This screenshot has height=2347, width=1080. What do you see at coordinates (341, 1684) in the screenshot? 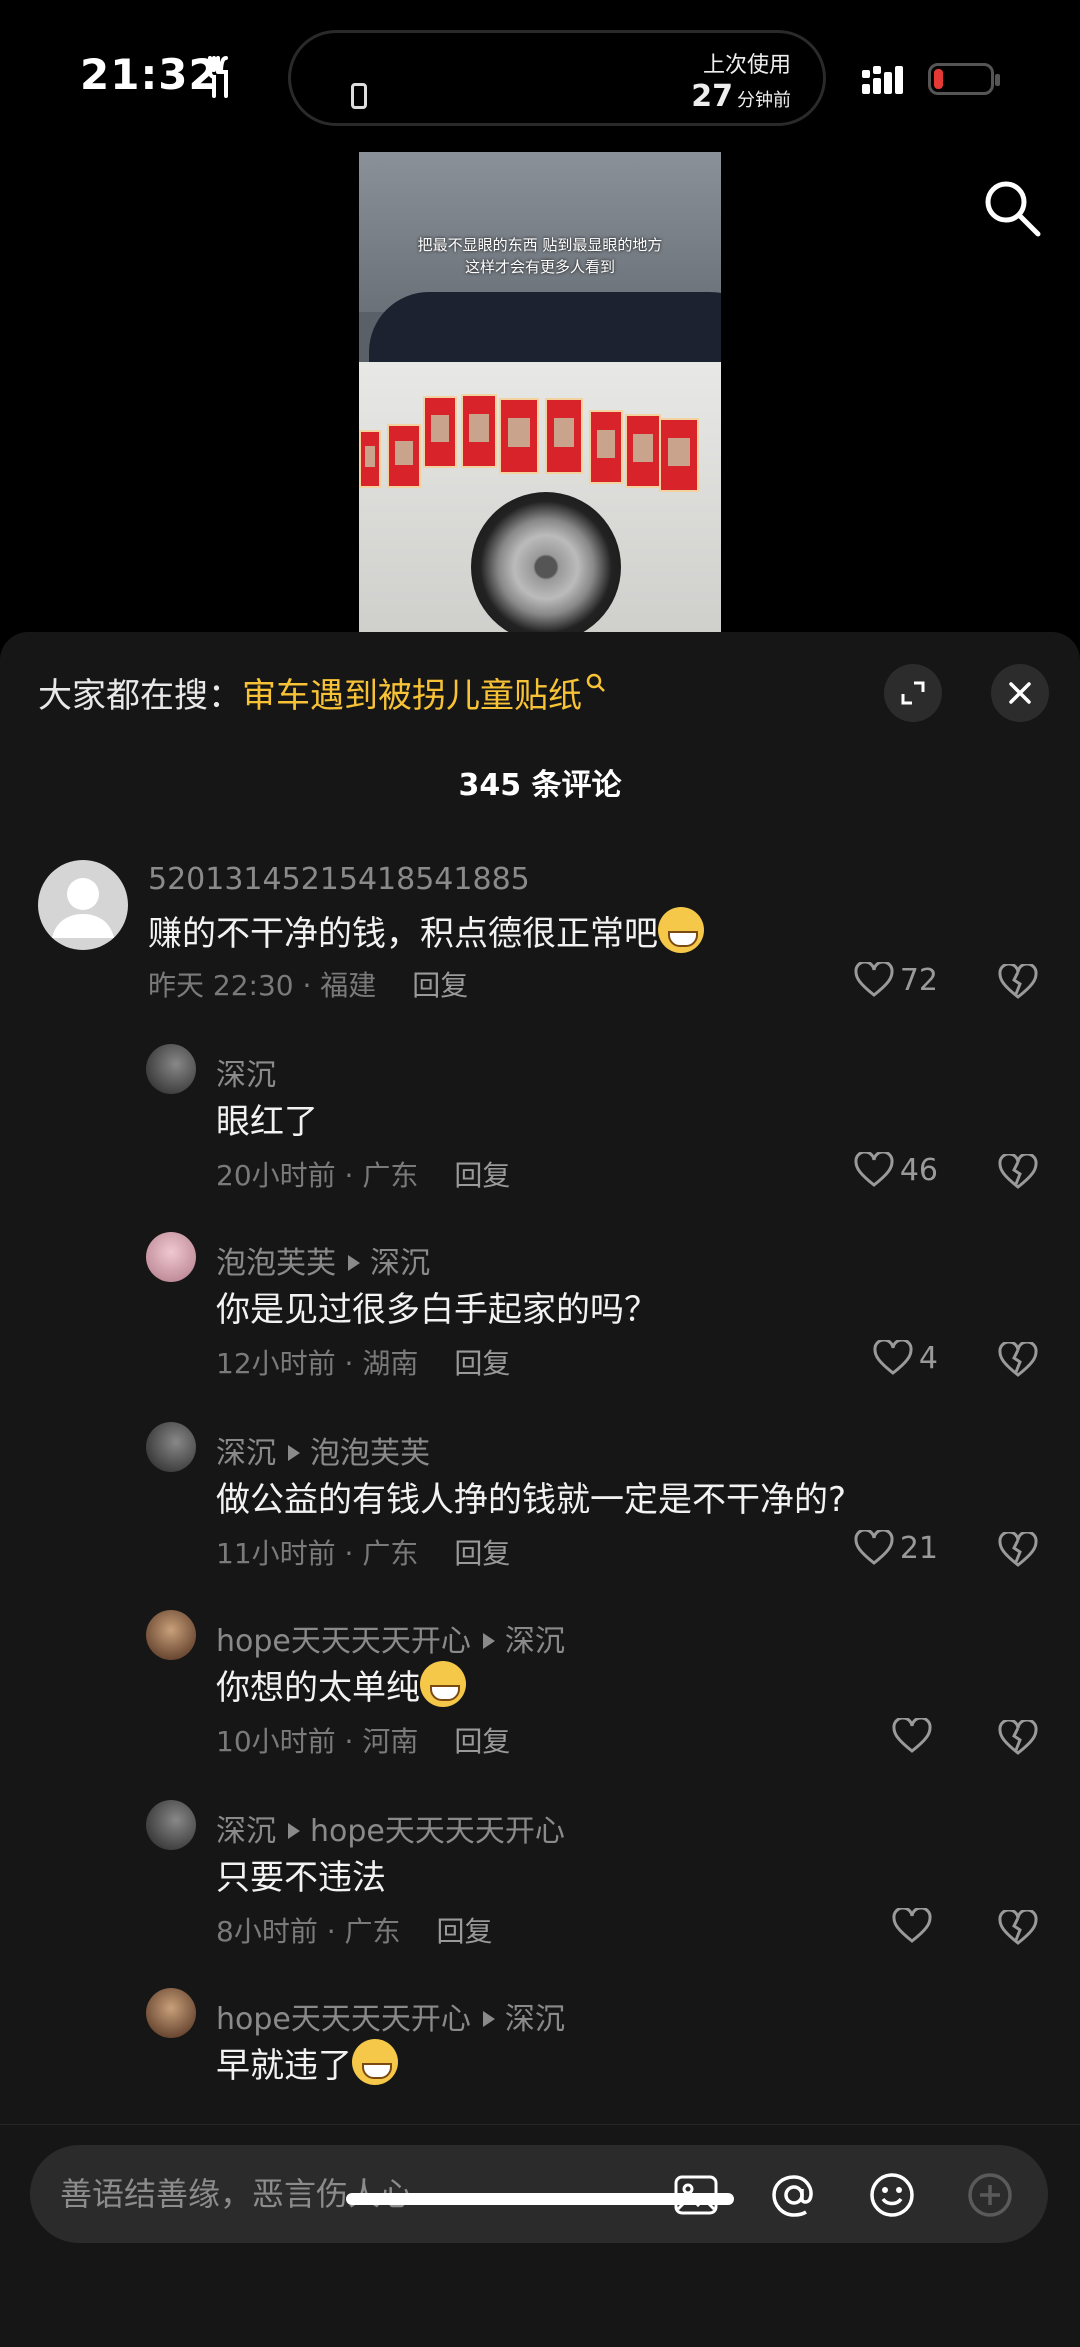
I see `comment-text: 你想的太单纯` at bounding box center [341, 1684].